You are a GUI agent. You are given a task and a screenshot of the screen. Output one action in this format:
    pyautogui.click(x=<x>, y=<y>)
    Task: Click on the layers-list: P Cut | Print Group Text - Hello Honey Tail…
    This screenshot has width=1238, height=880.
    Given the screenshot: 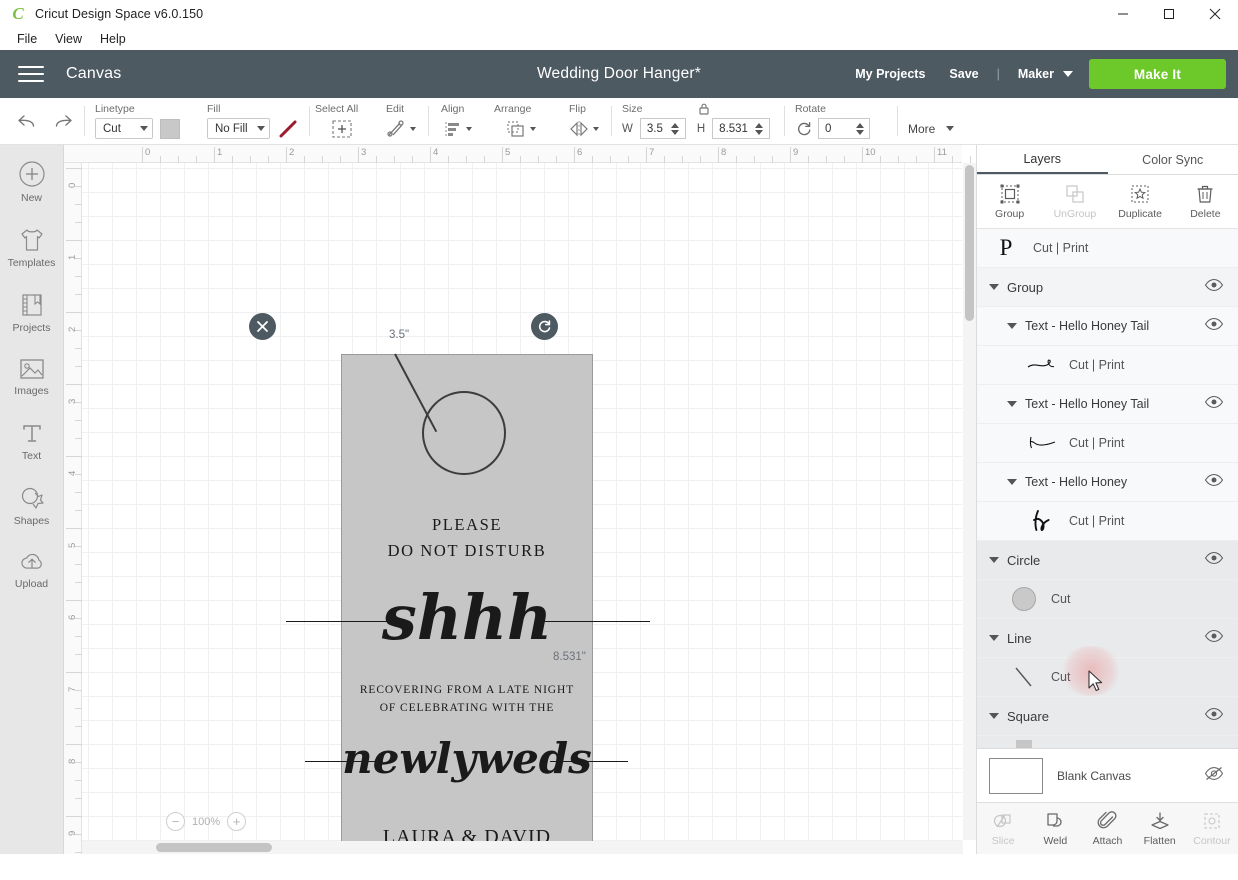 What is the action you would take?
    pyautogui.click(x=1107, y=488)
    